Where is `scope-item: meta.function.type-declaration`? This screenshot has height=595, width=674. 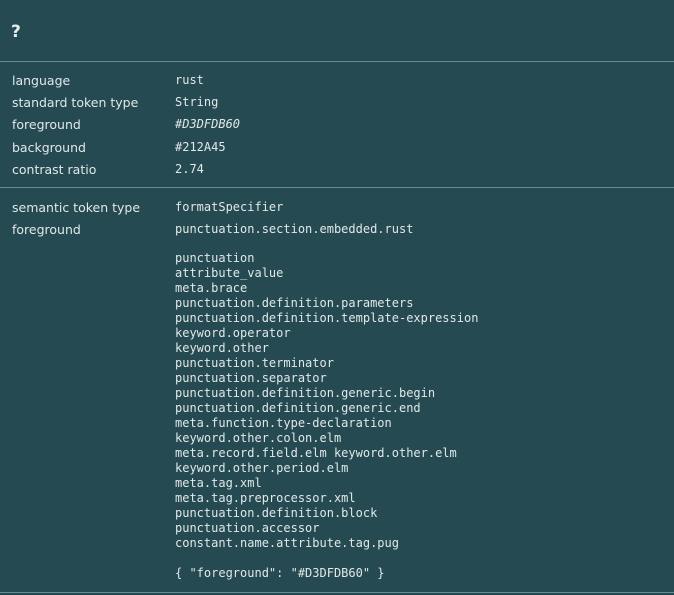 scope-item: meta.function.type-declaration is located at coordinates (283, 423).